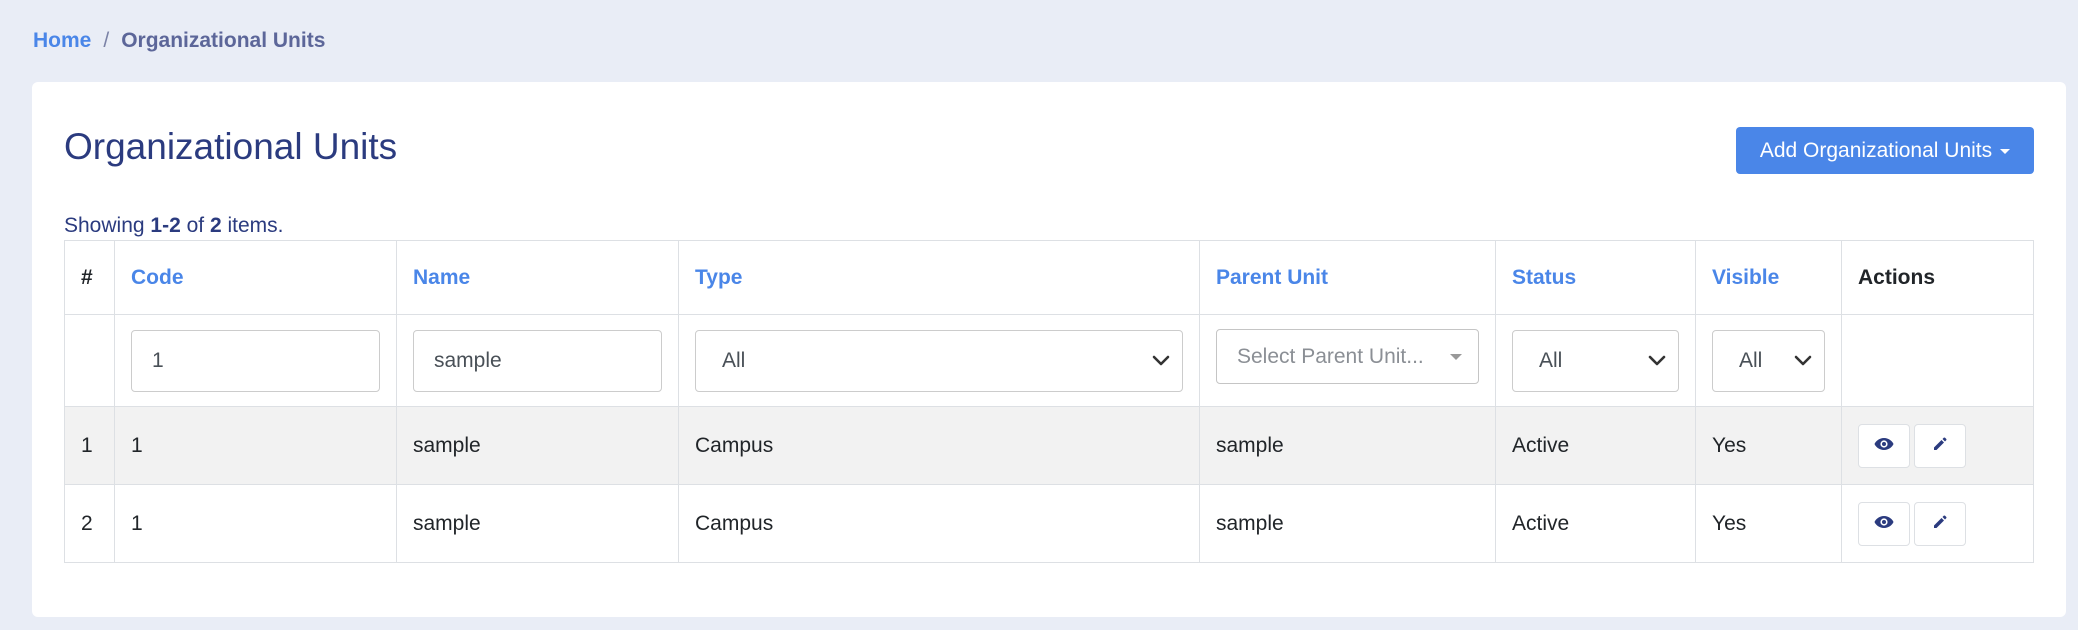  Describe the element at coordinates (255, 277) in the screenshot. I see `column-header-code: Code` at that location.